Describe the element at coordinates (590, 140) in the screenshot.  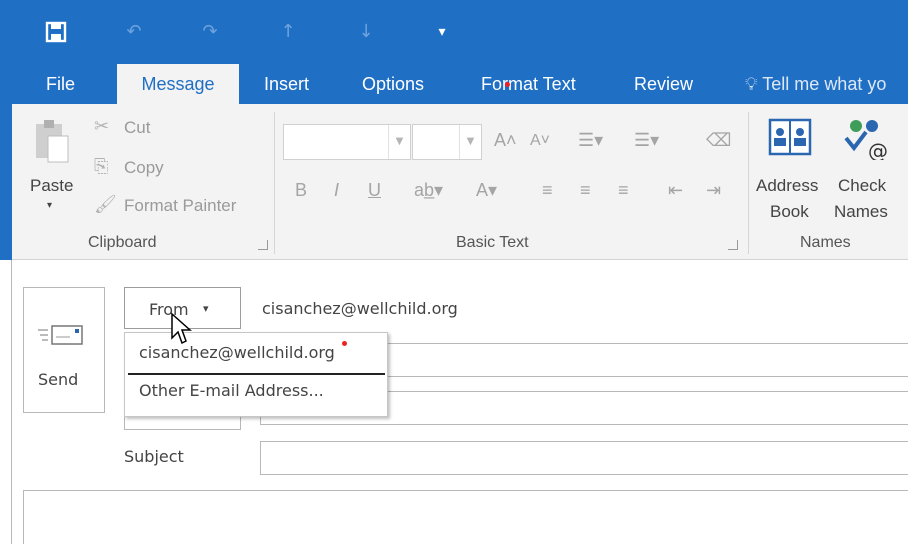
I see `bullets-icon: ☰▾` at that location.